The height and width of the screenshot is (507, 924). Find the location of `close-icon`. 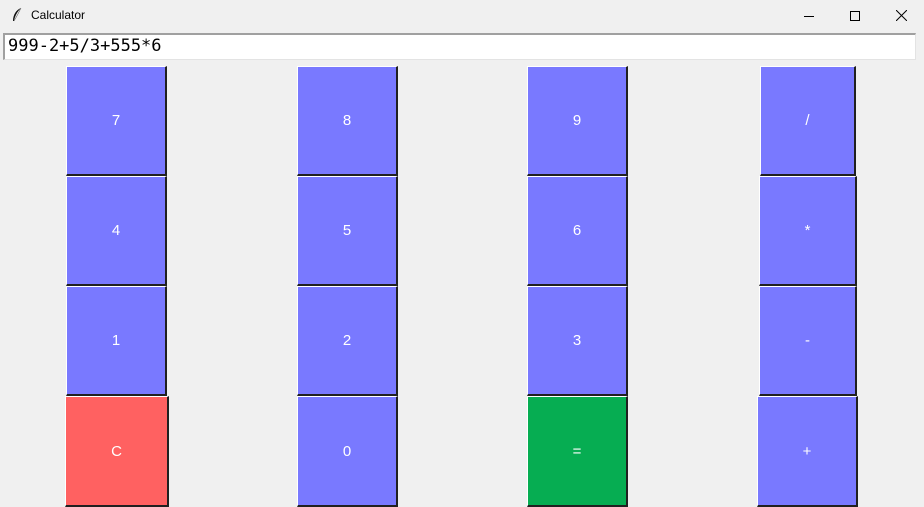

close-icon is located at coordinates (901, 15).